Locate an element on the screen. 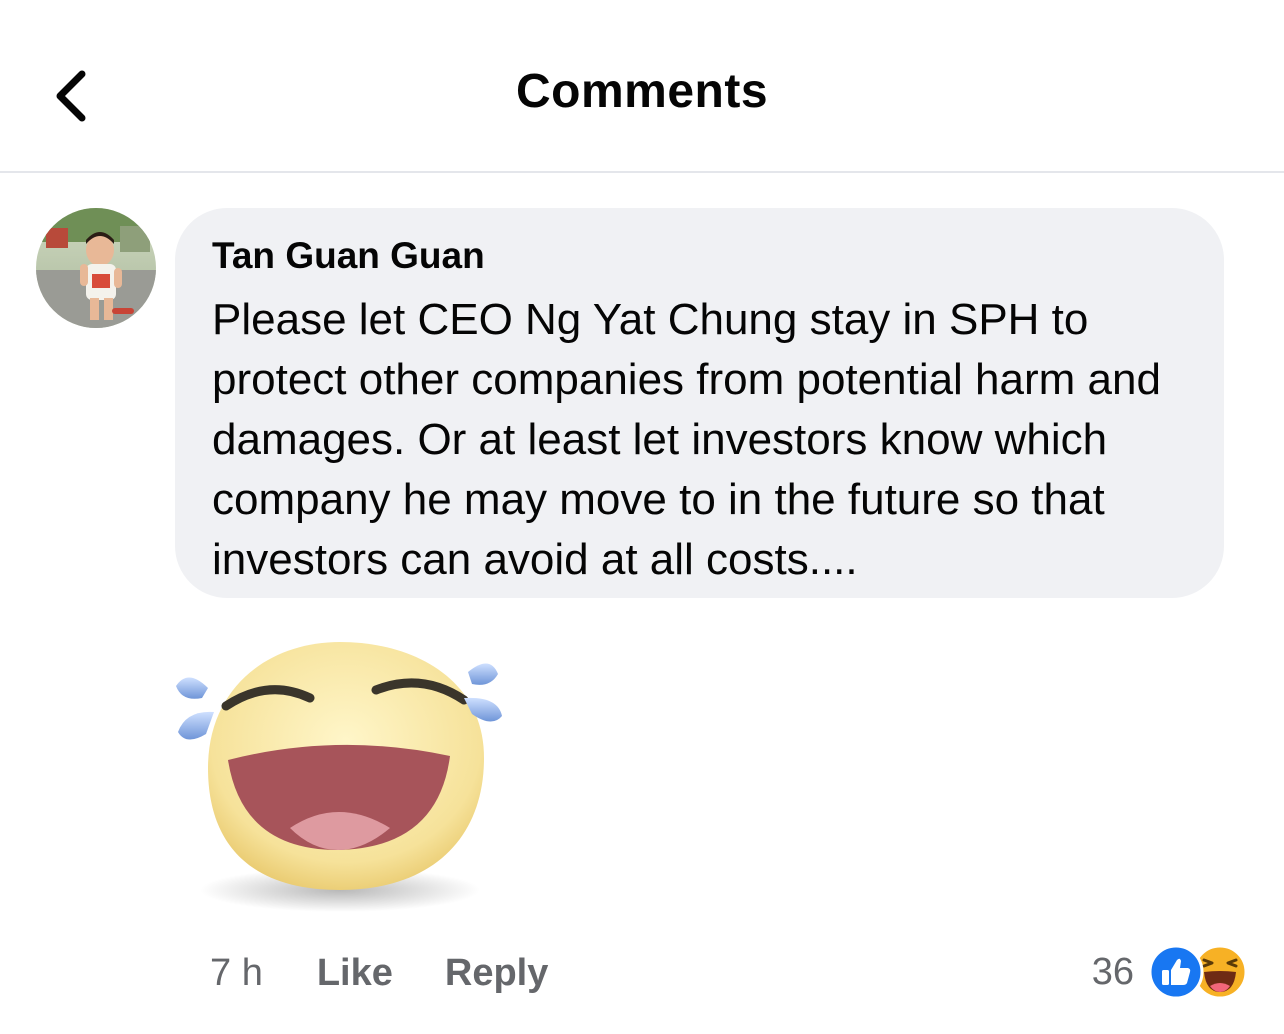 The height and width of the screenshot is (1034, 1284). laughing-crying-face-sticker is located at coordinates (338, 773).